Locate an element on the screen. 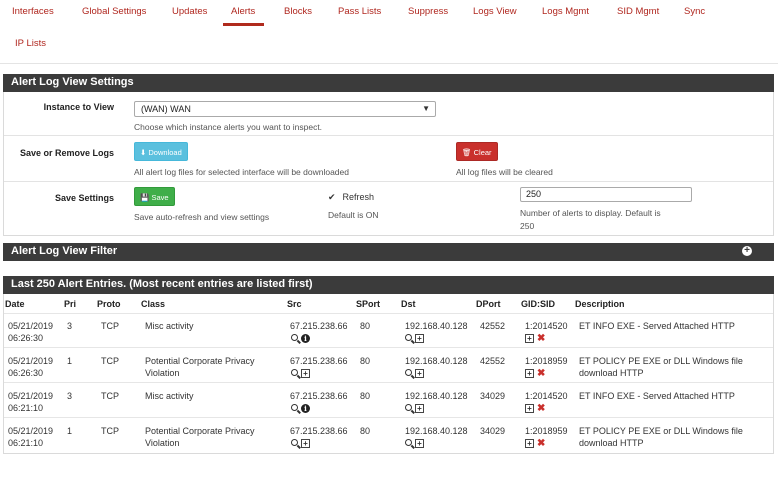  download-button: ⬇ Download is located at coordinates (161, 151).